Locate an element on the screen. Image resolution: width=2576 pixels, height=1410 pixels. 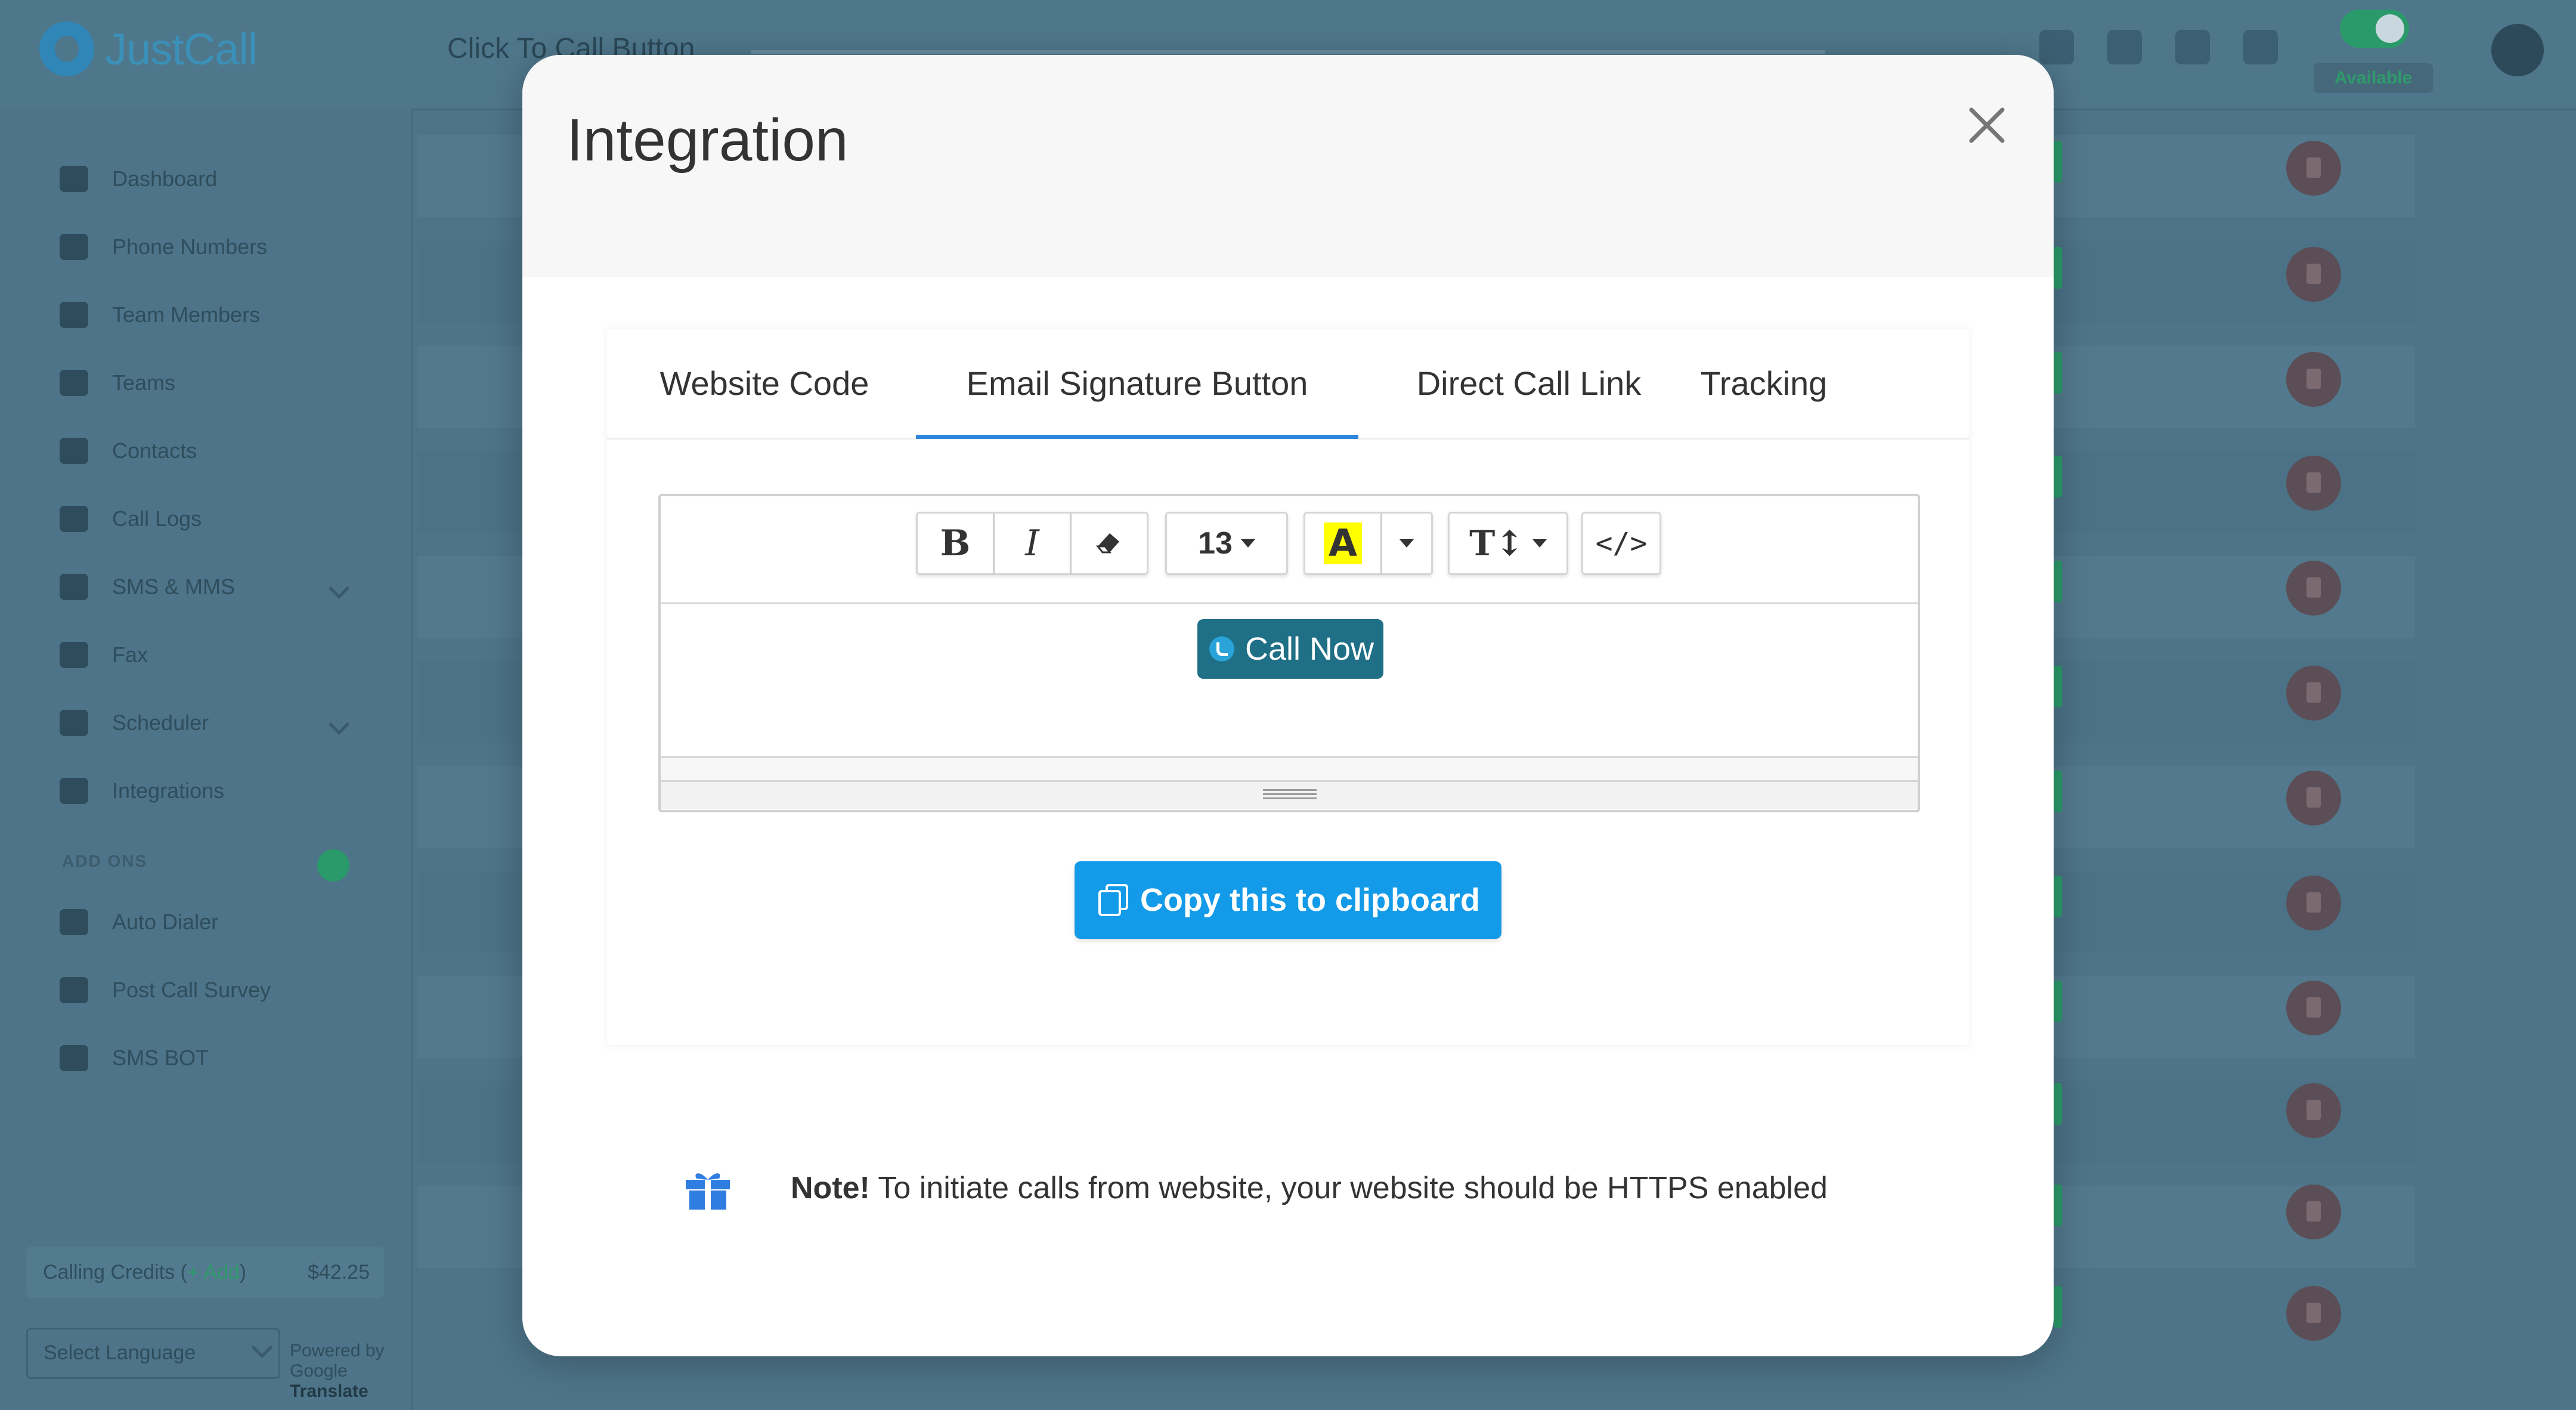
sidebar-item-post-call-survey: Post Call Survey is located at coordinates (166, 990).